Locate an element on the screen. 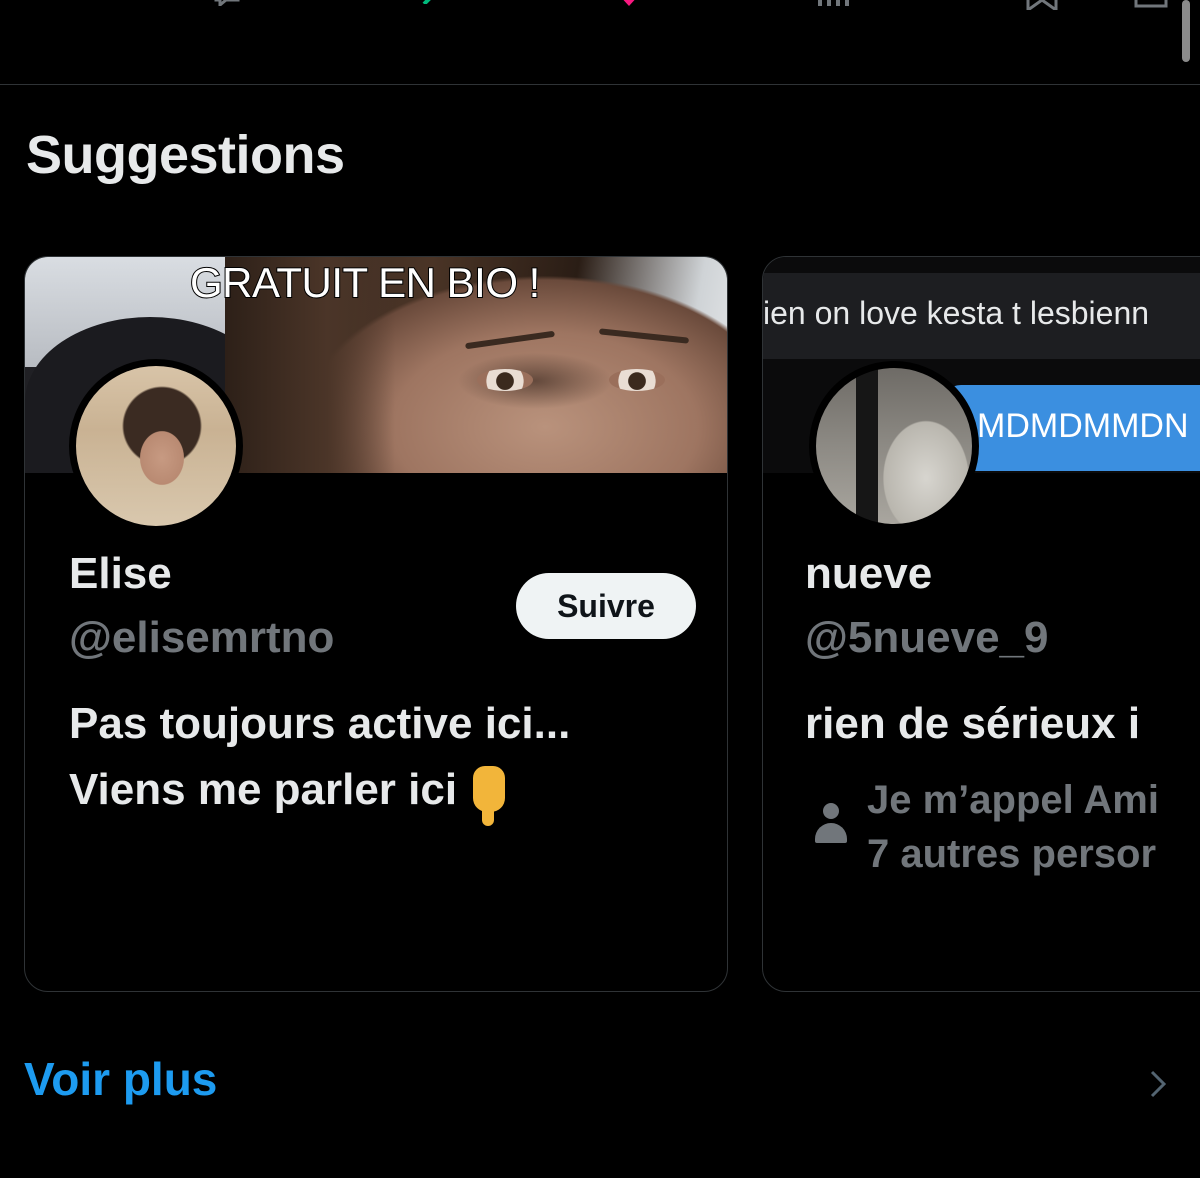 This screenshot has height=1178, width=1200. user-handle: @elisemrtno is located at coordinates (201, 638).